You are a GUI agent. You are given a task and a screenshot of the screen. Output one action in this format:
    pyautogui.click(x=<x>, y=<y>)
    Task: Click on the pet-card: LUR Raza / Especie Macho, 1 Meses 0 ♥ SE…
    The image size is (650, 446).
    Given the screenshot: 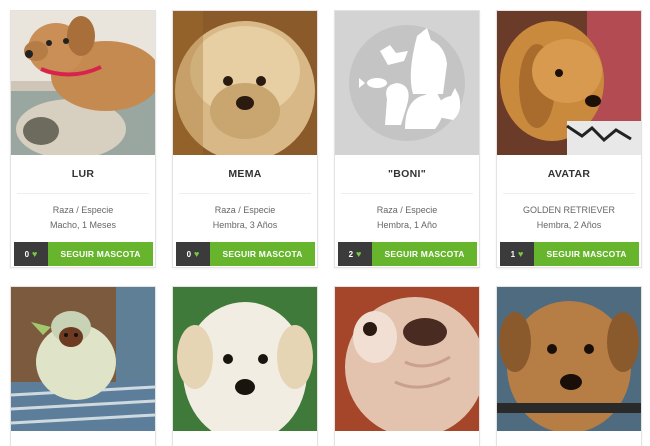 What is the action you would take?
    pyautogui.click(x=83, y=139)
    